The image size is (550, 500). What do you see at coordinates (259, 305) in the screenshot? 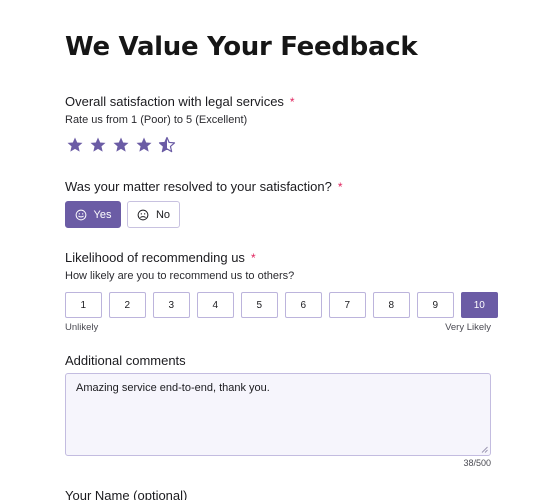
I see `scale-option-5: 5` at bounding box center [259, 305].